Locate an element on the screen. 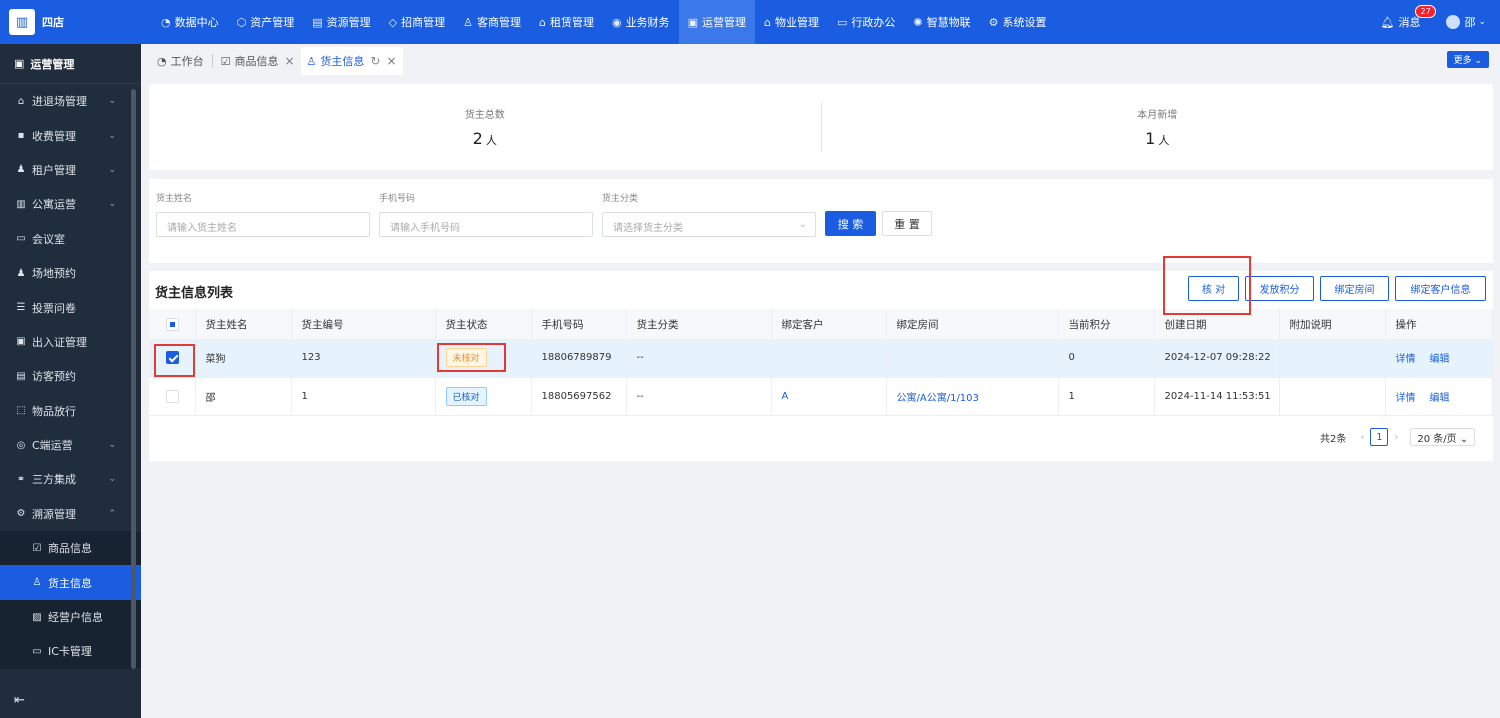 This screenshot has height=718, width=1500. sidebar-item-owner-info: ♙ 货主信息 is located at coordinates (70, 582).